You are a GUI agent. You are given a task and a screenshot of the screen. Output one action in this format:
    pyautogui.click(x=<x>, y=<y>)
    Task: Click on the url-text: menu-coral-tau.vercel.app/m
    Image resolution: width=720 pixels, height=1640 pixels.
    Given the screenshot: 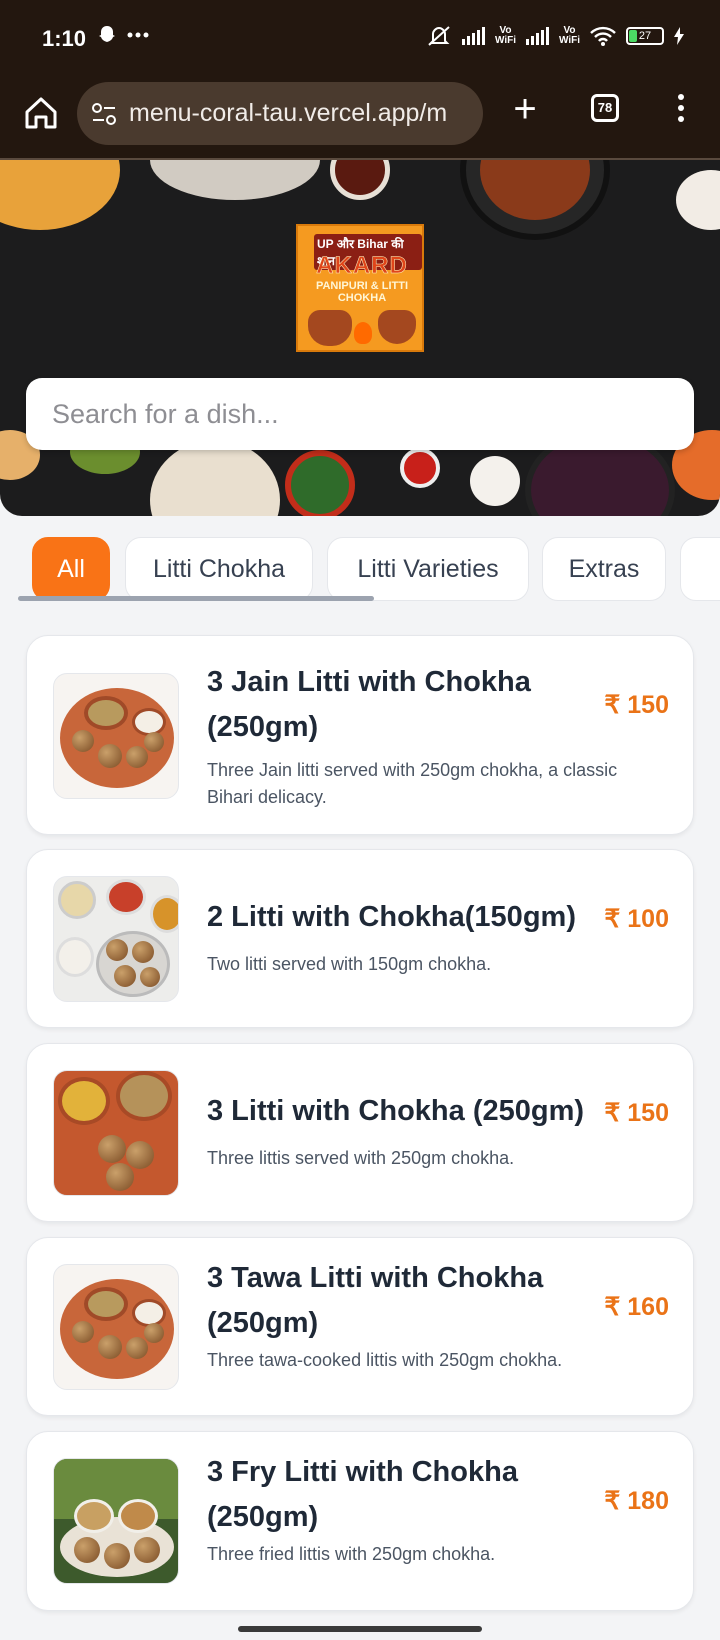 What is the action you would take?
    pyautogui.click(x=299, y=113)
    